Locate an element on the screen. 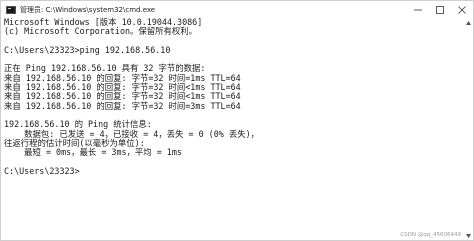 Image resolution: width=474 pixels, height=241 pixels. maximize-icon is located at coordinates (440, 9).